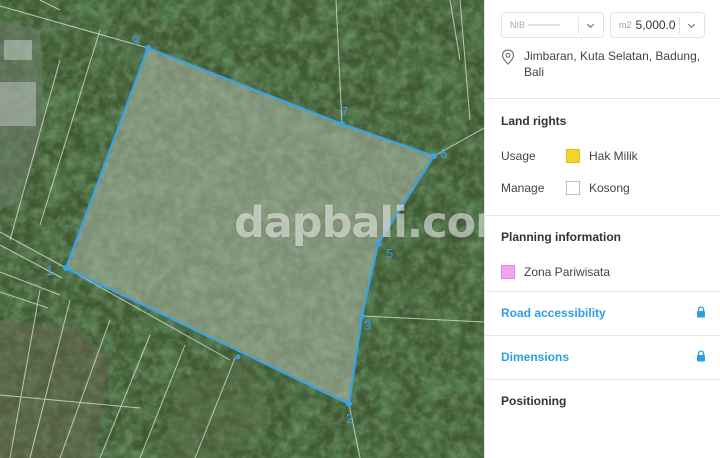  I want to click on panel-header: NIB m2 5,000.0, so click(603, 25).